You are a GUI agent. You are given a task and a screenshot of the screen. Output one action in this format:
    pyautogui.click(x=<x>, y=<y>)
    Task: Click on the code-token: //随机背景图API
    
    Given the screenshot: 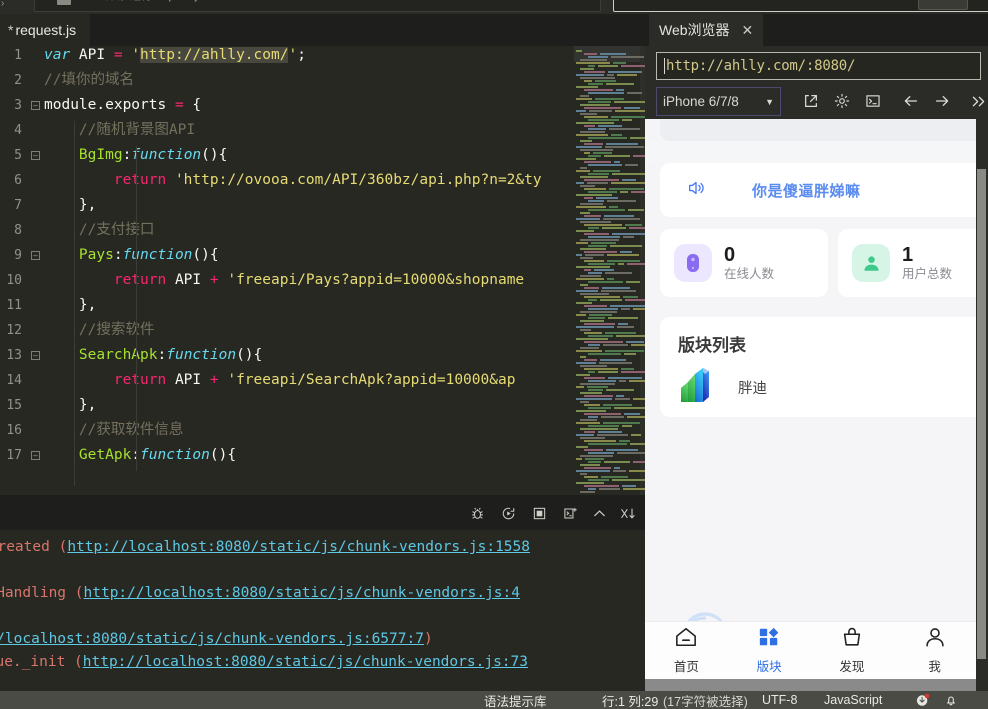 What is the action you would take?
    pyautogui.click(x=120, y=130)
    